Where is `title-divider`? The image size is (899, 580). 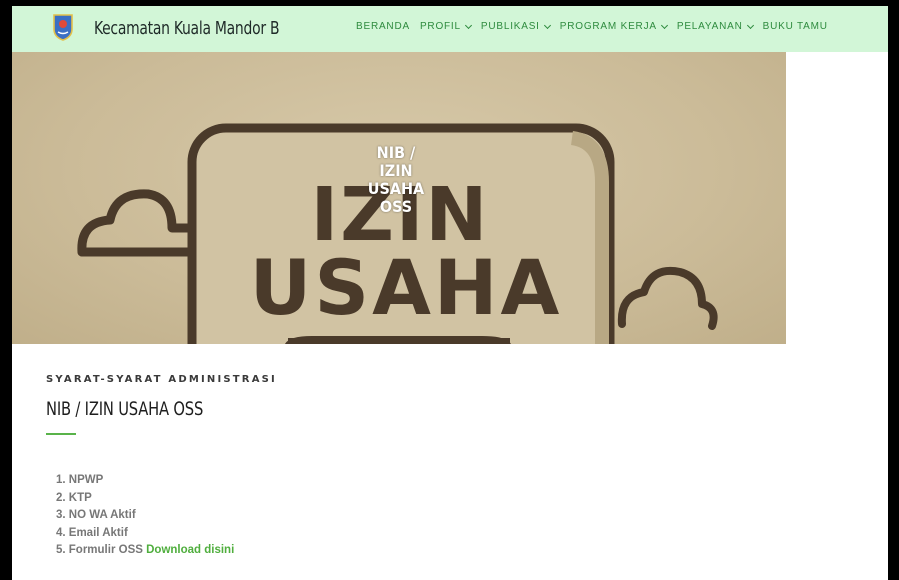
title-divider is located at coordinates (61, 434).